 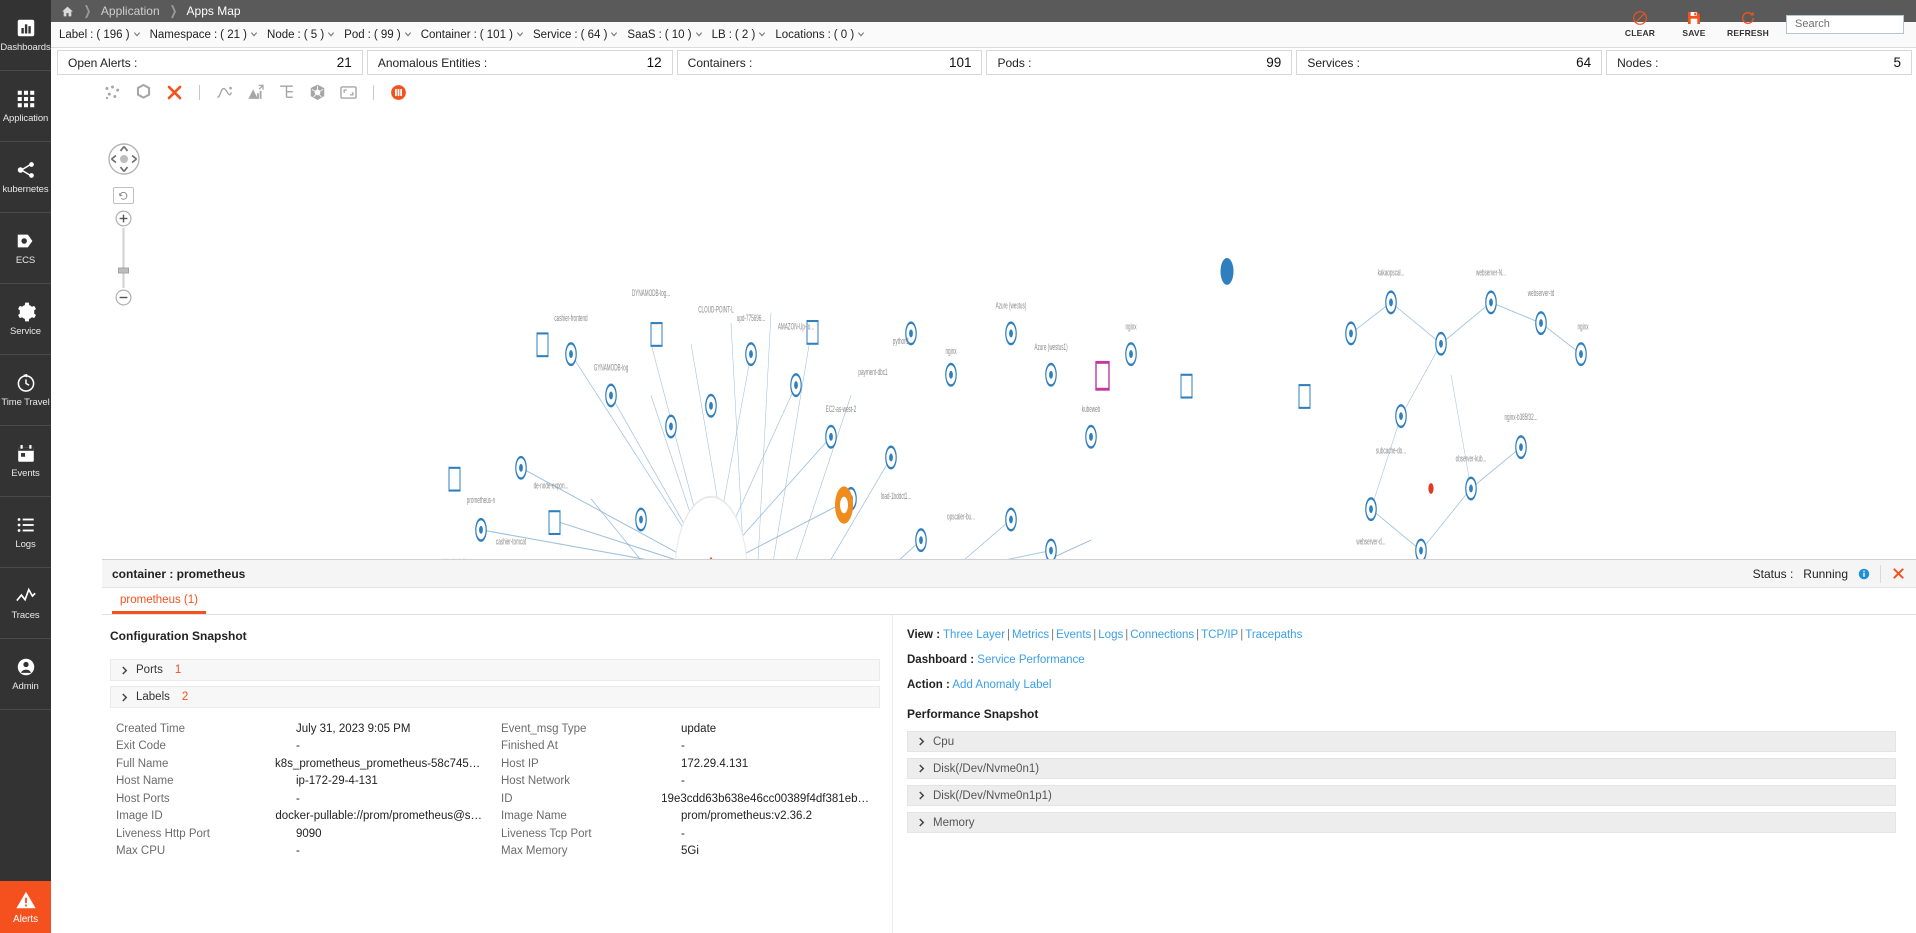 I want to click on link-tcpip: TCP/IP, so click(x=1219, y=635).